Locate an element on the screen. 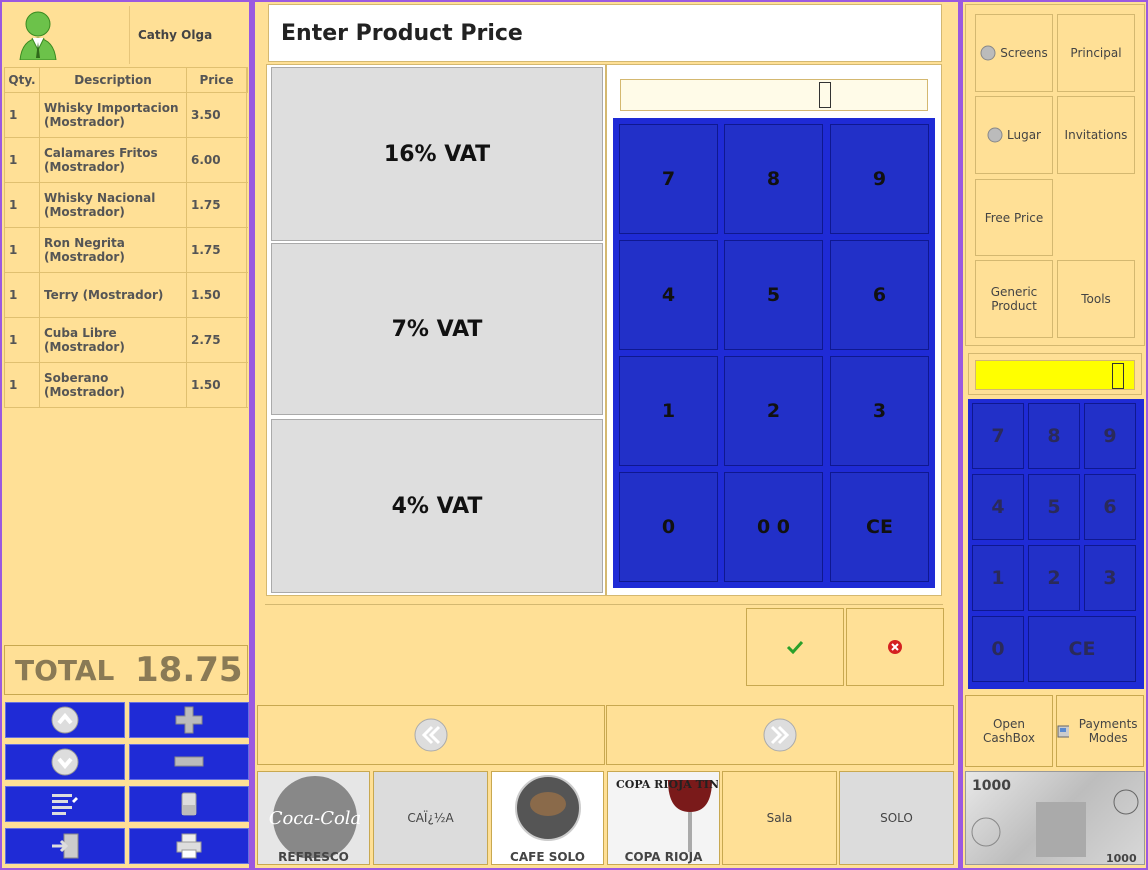 Image resolution: width=1148 pixels, height=870 pixels. product-label: Sala is located at coordinates (779, 818).